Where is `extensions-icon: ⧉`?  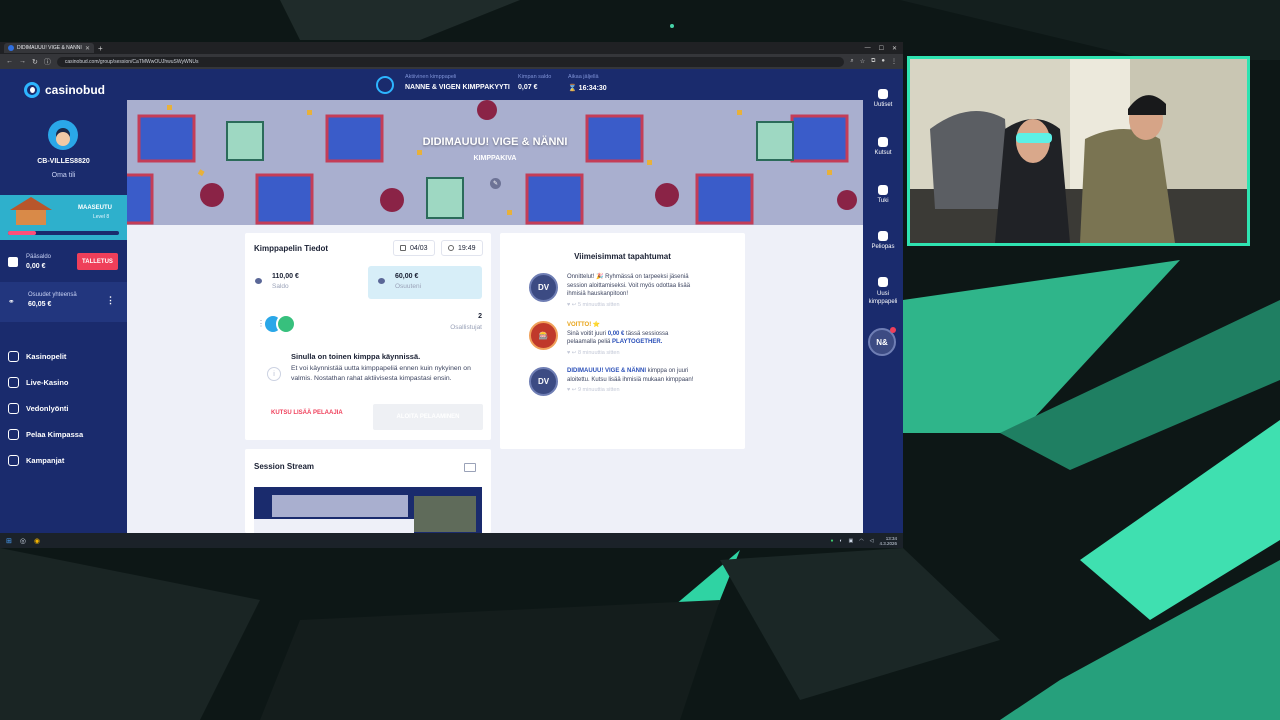 extensions-icon: ⧉ is located at coordinates (873, 61).